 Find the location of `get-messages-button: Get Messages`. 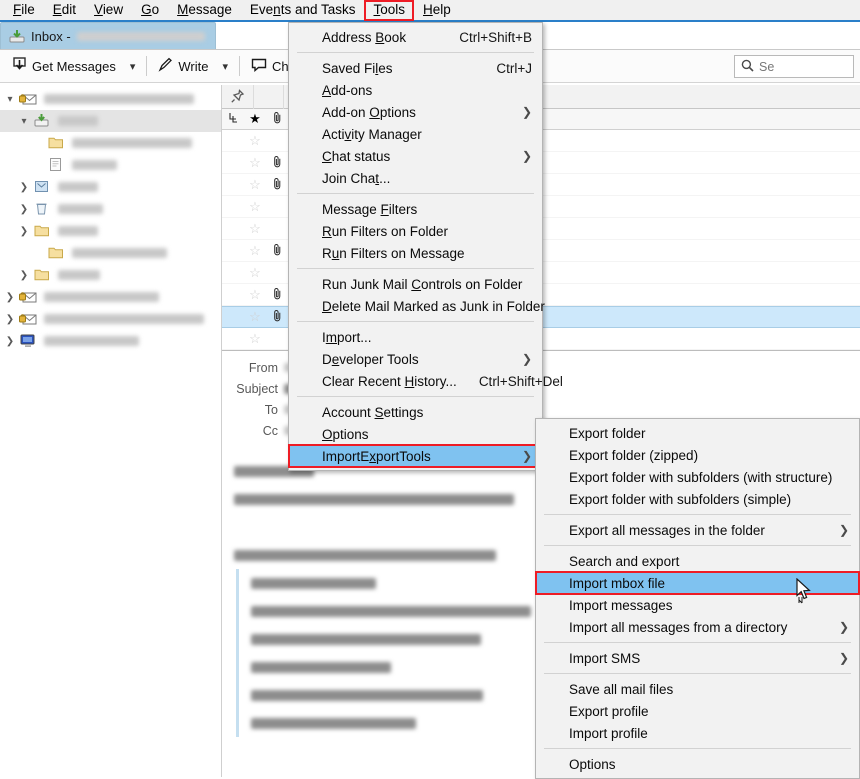

get-messages-button: Get Messages is located at coordinates (64, 66).